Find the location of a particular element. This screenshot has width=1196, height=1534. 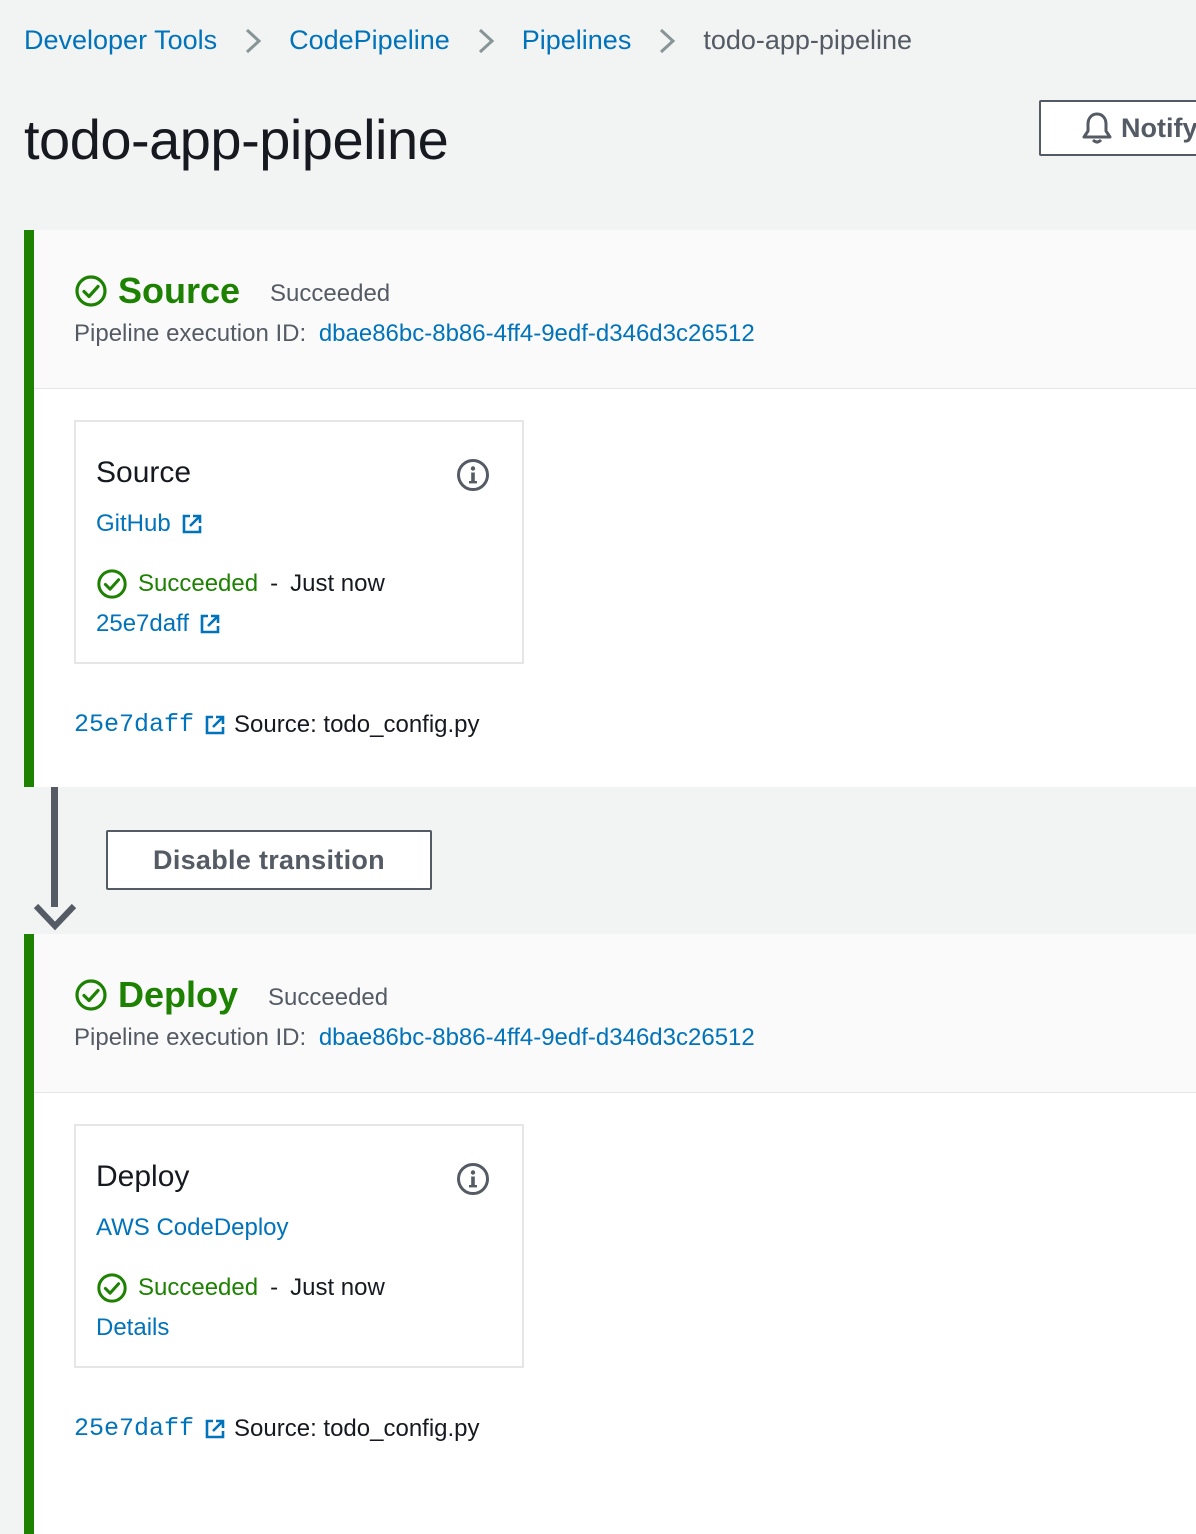

stage-title-row: Deploy Succeeded is located at coordinates (231, 995).